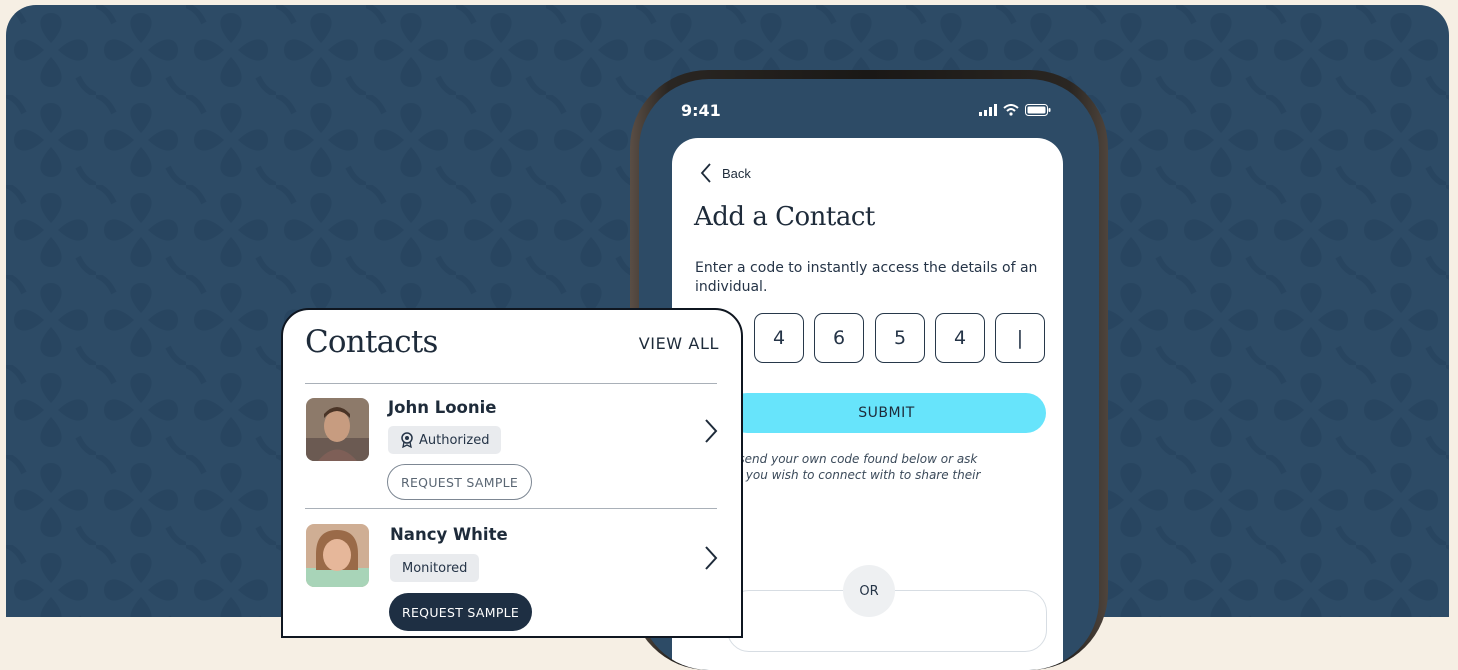 This screenshot has height=670, width=1458. What do you see at coordinates (701, 110) in the screenshot?
I see `status-time: 9:41` at bounding box center [701, 110].